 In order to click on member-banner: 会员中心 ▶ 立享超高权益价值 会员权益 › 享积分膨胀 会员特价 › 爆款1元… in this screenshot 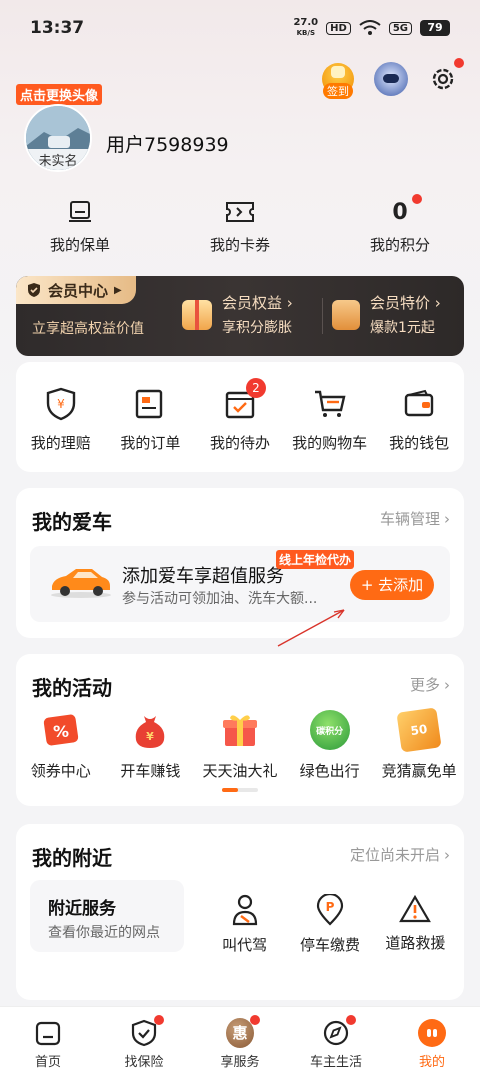, I will do `click(240, 316)`.